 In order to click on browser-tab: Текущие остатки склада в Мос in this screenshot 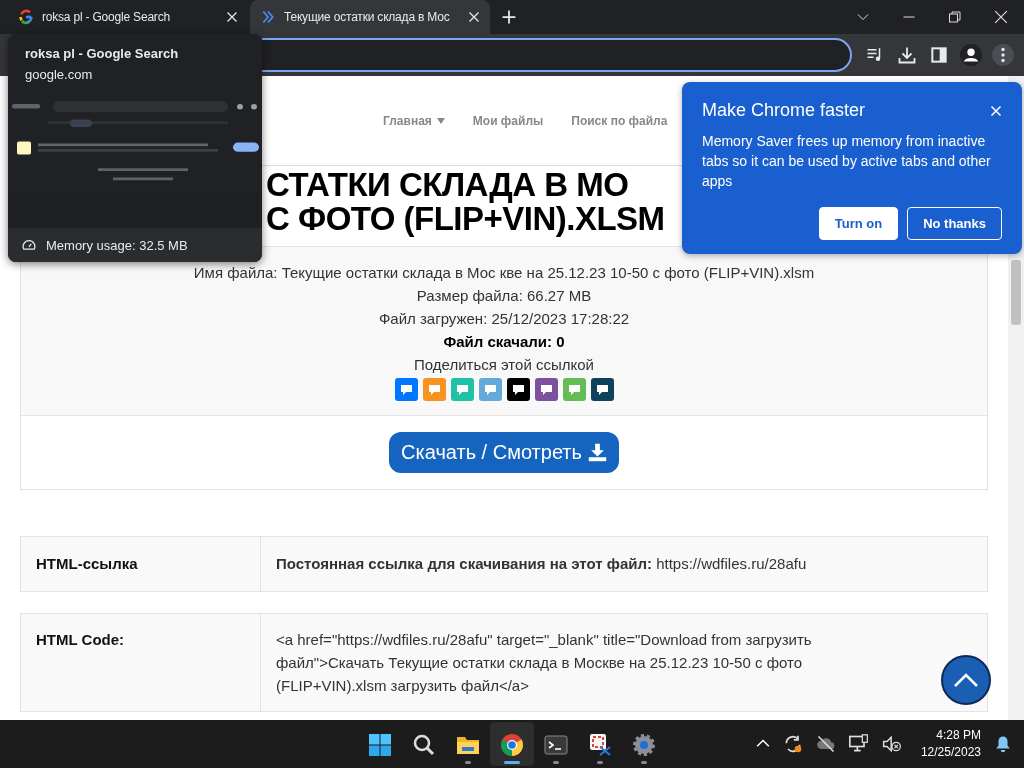, I will do `click(370, 17)`.